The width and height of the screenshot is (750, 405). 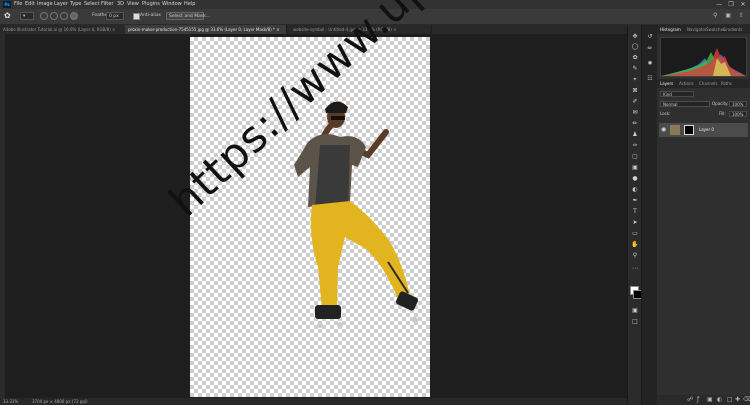 I want to click on layers-panel-tabs: Layers Actions Channels Paths, so click(x=703, y=83).